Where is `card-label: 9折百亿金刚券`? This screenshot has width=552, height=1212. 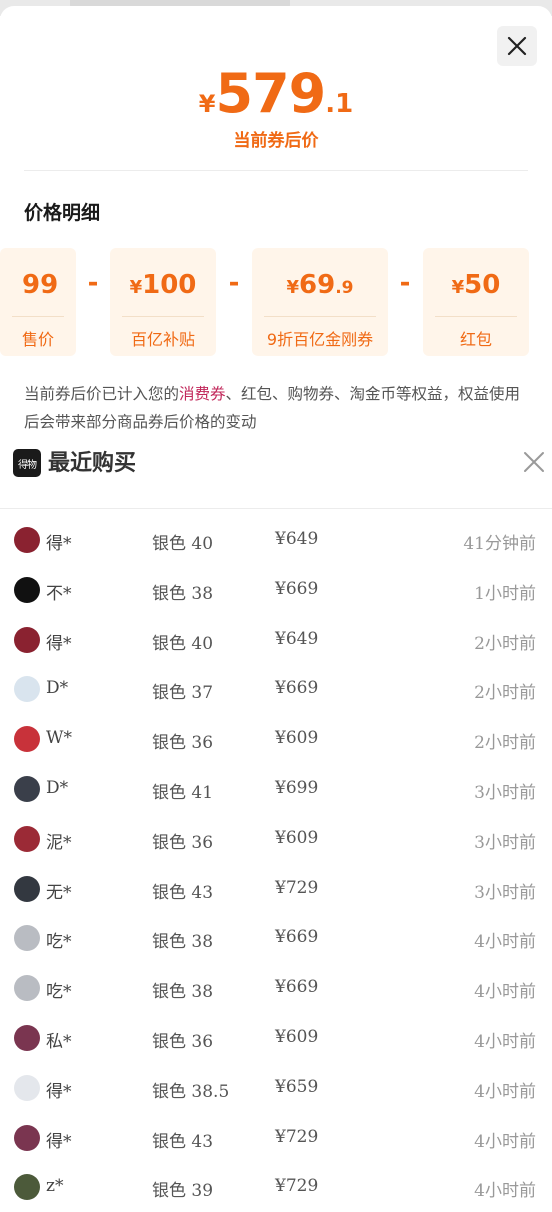
card-label: 9折百亿金刚券 is located at coordinates (320, 339).